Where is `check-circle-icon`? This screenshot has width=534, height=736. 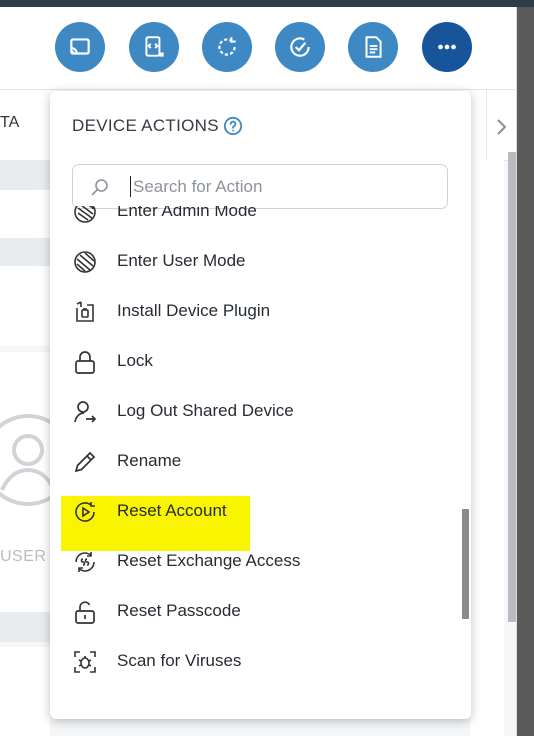 check-circle-icon is located at coordinates (300, 47).